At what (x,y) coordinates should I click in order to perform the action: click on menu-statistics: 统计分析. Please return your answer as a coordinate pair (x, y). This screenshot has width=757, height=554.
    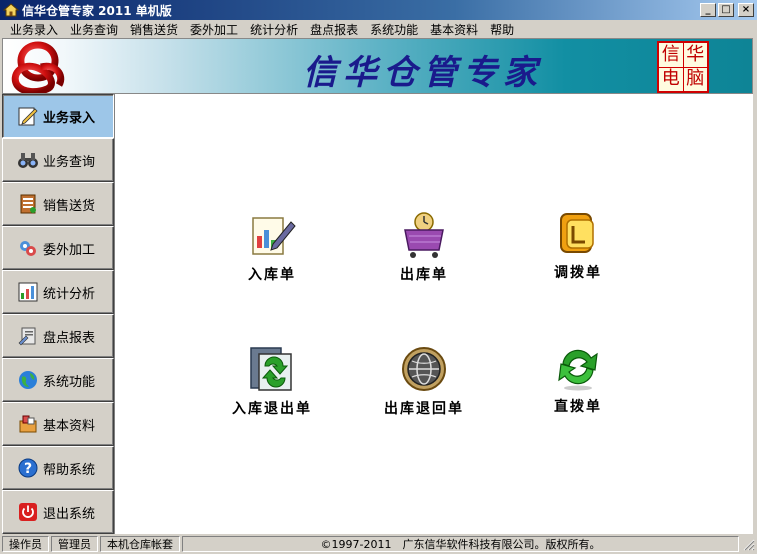
    Looking at the image, I should click on (274, 29).